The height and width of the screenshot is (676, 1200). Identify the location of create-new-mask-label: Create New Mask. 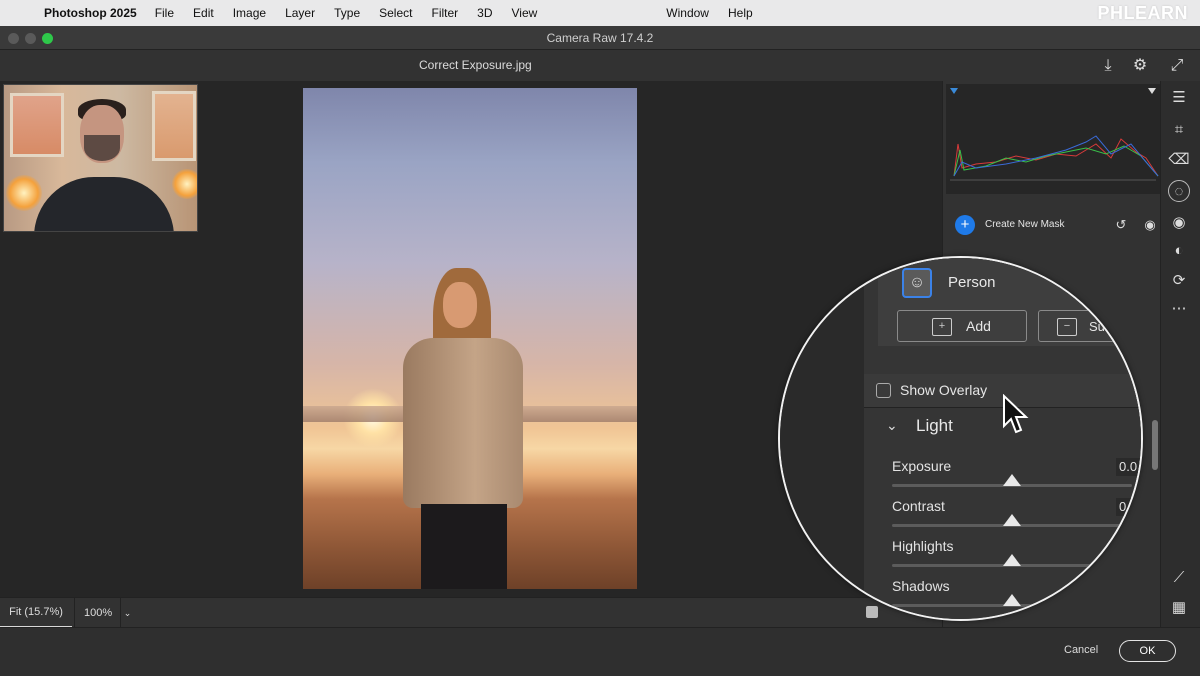
(1024, 224).